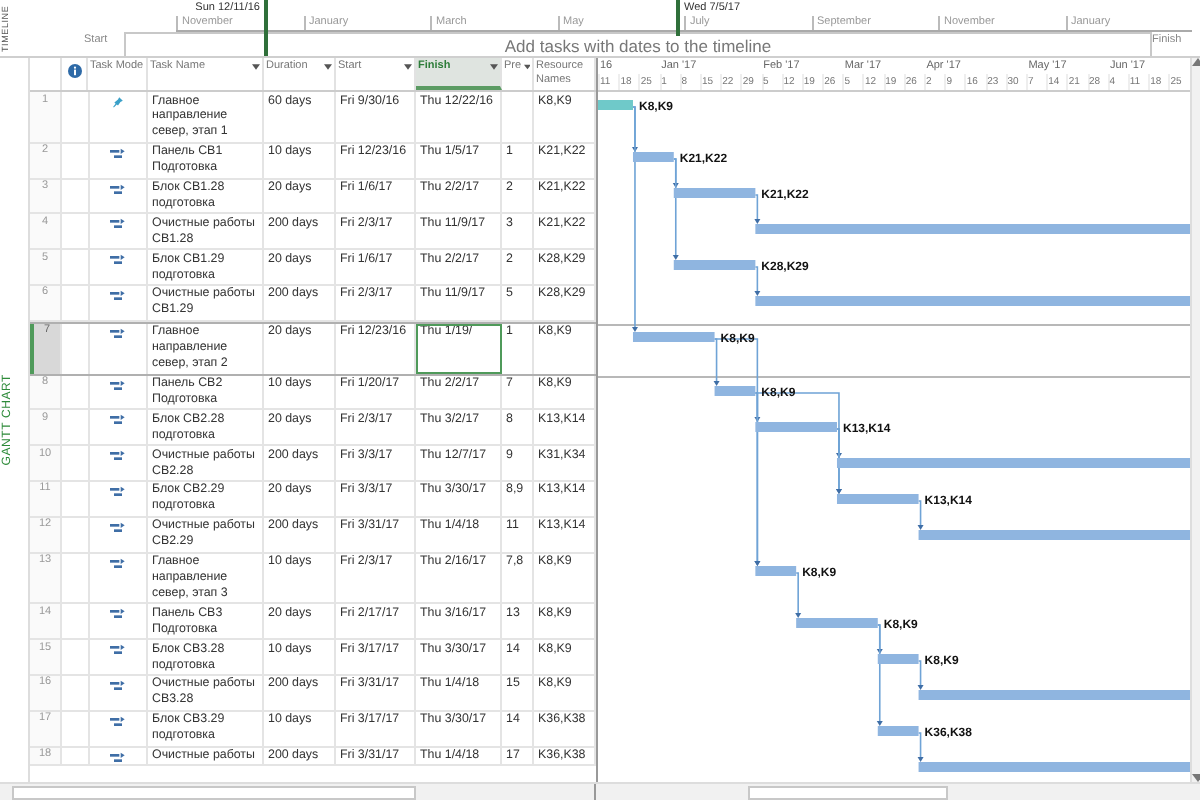 Image resolution: width=1200 pixels, height=800 pixels. What do you see at coordinates (1195, 420) in the screenshot?
I see `vertical-scrollbar` at bounding box center [1195, 420].